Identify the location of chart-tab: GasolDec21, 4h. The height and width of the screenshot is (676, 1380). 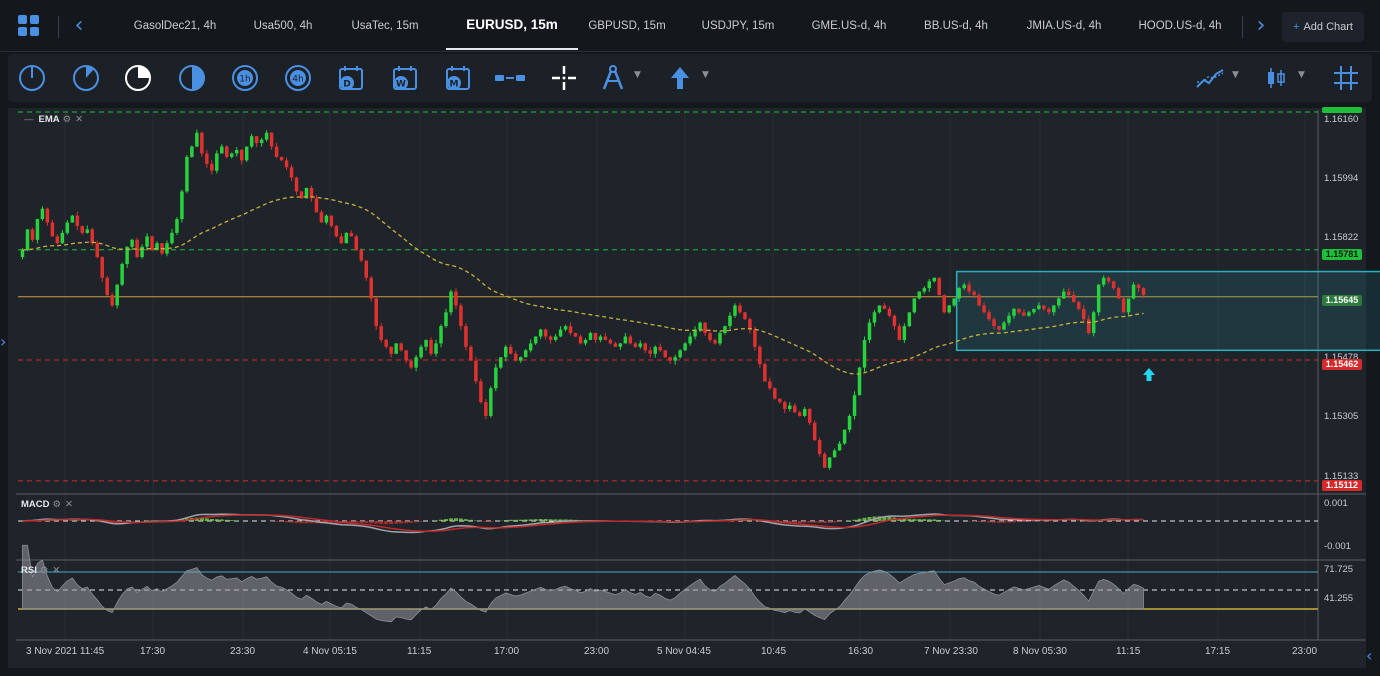
(175, 25).